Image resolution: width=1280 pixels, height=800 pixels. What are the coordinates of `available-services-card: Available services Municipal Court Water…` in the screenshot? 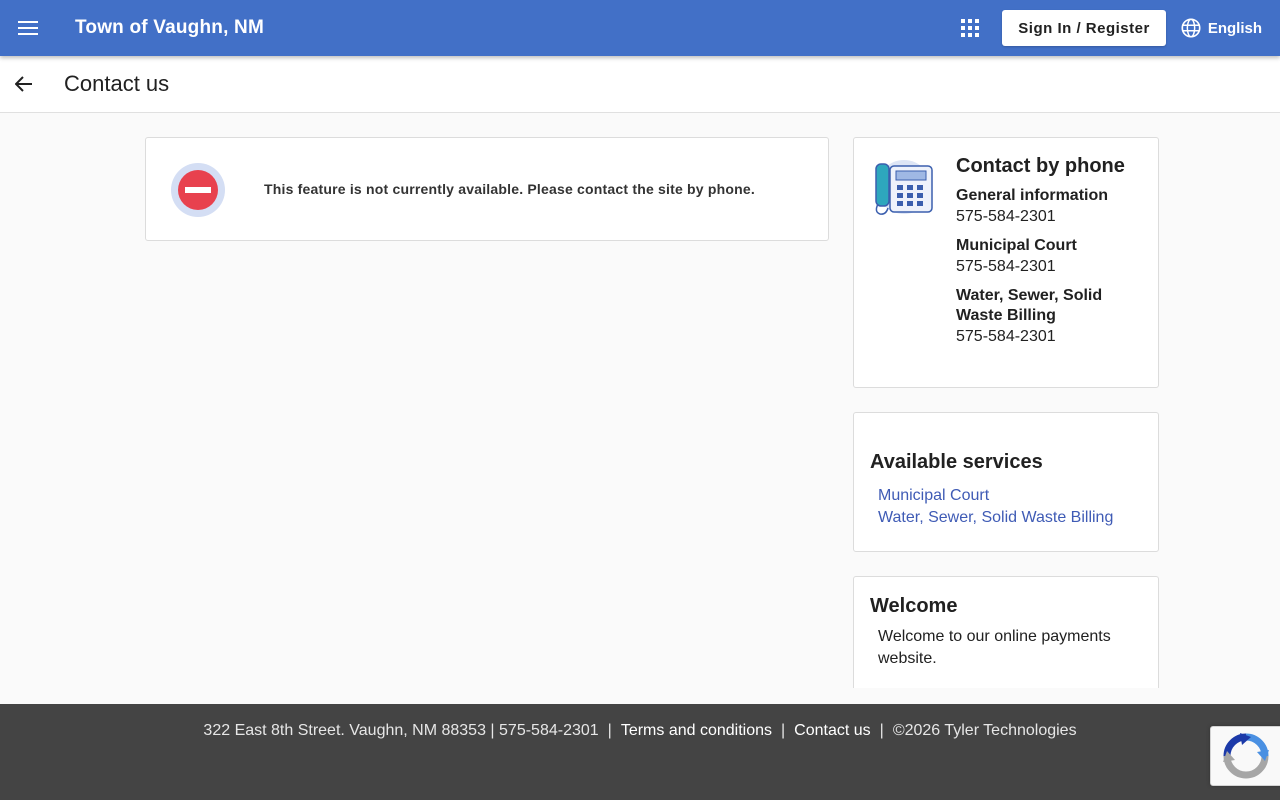 It's located at (1006, 482).